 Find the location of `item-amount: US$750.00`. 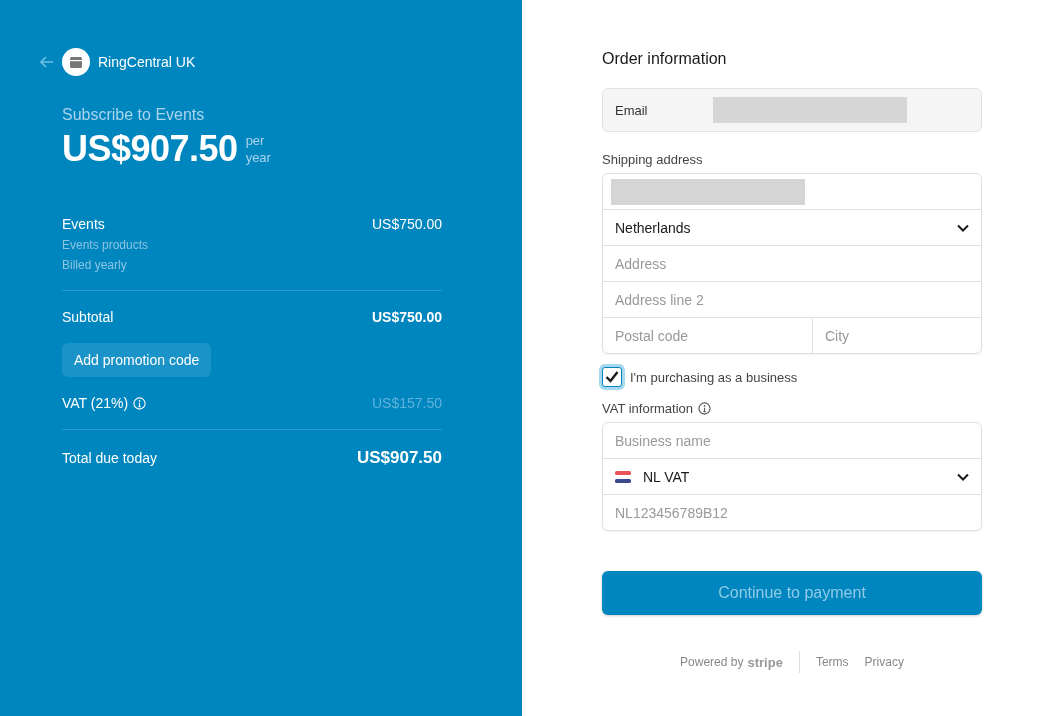

item-amount: US$750.00 is located at coordinates (406, 225).